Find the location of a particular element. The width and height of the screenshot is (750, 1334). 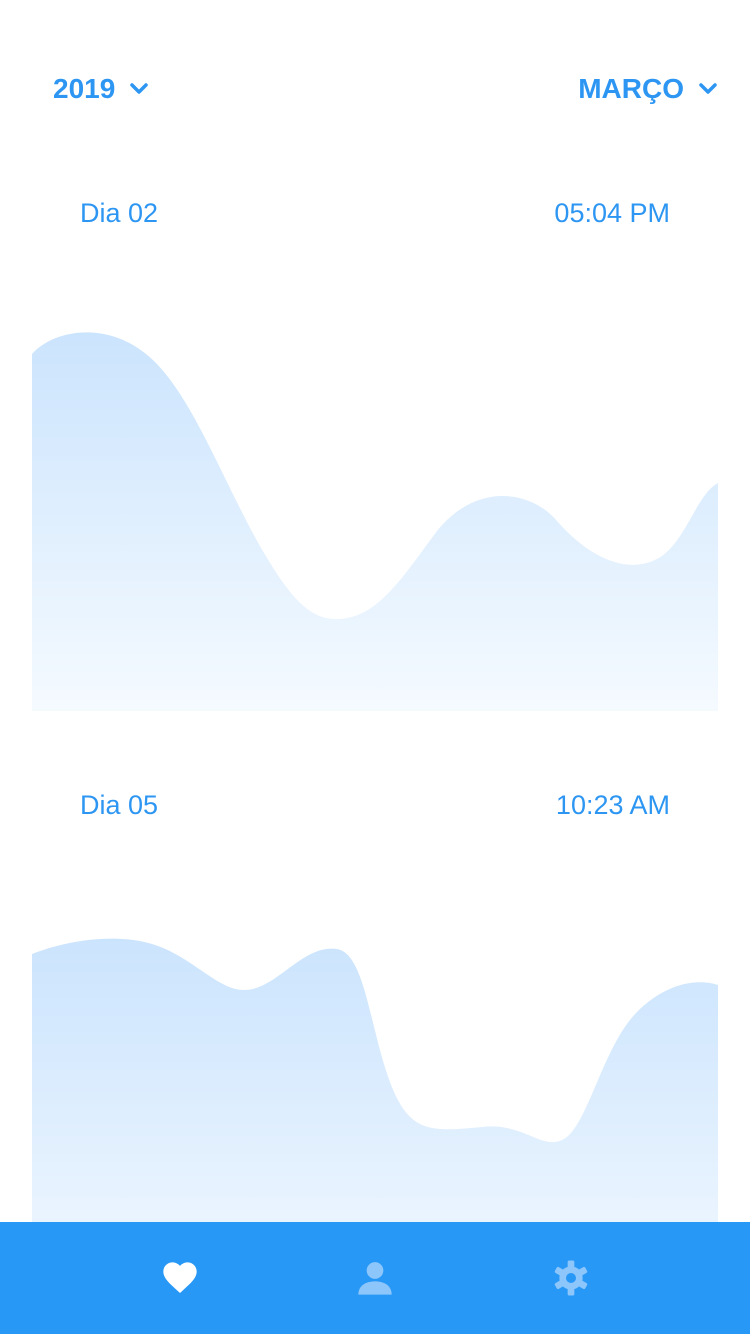

entry-time: 10:23 AM is located at coordinates (612, 805).